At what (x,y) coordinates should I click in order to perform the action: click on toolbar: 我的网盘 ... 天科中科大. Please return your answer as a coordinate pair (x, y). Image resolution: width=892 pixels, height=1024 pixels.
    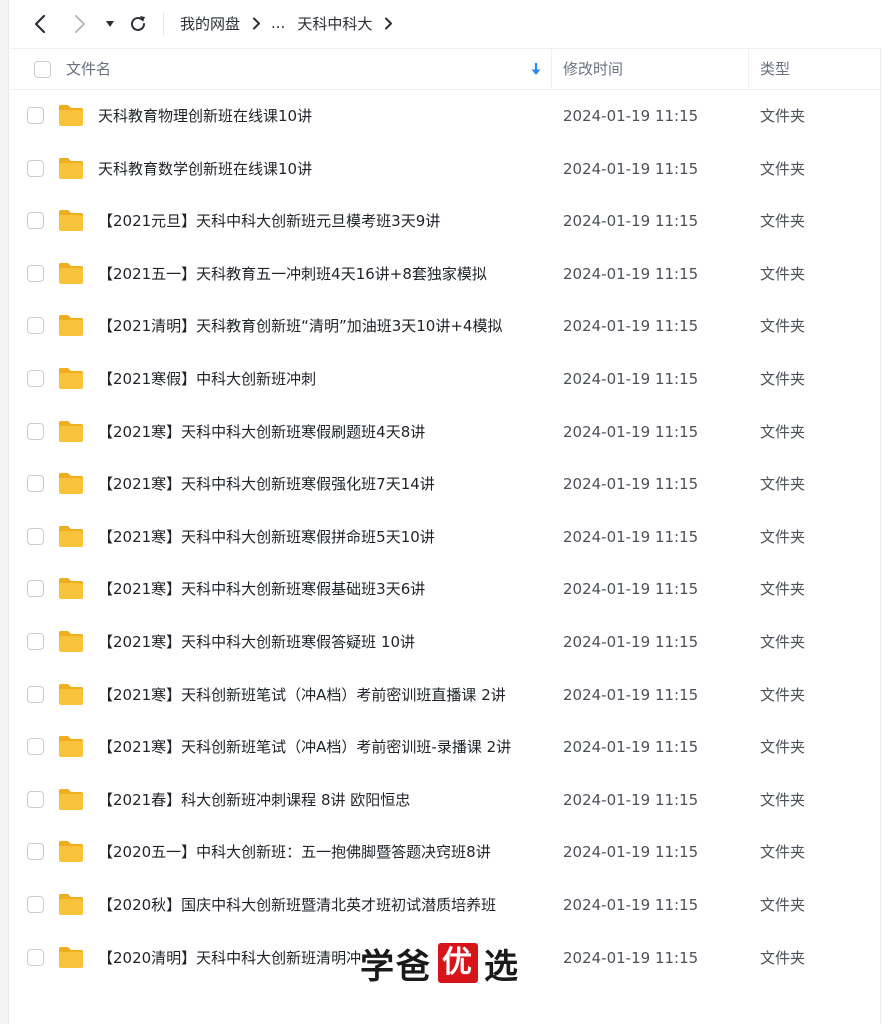
    Looking at the image, I should click on (451, 24).